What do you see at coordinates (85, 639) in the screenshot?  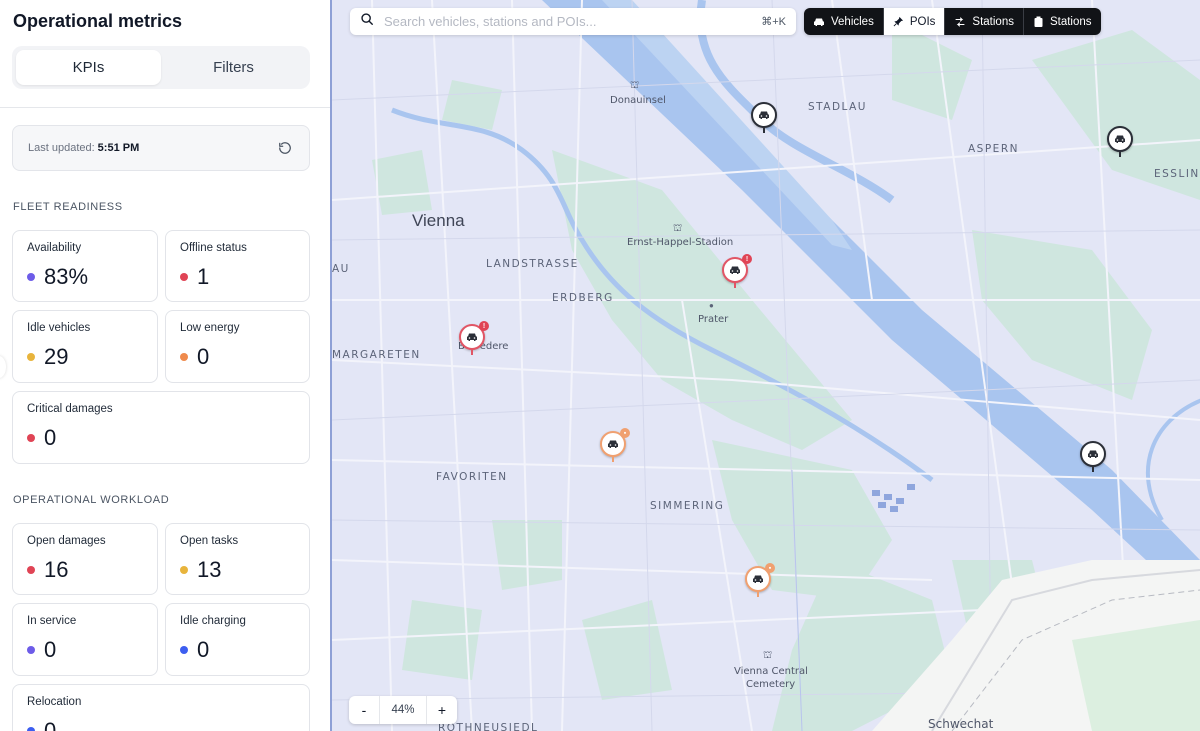 I see `kpi-card-in-service: In service 0` at bounding box center [85, 639].